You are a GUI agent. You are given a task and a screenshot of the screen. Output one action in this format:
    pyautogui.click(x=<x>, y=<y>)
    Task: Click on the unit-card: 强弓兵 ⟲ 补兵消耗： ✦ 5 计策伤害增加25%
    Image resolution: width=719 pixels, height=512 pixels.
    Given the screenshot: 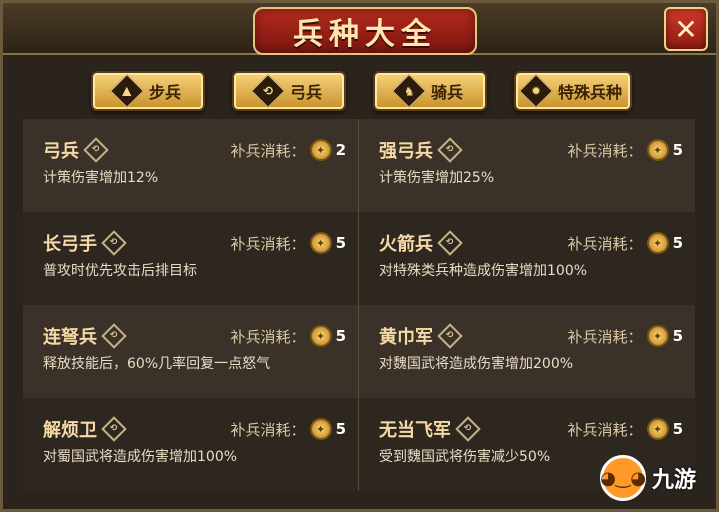 What is the action you would take?
    pyautogui.click(x=527, y=165)
    